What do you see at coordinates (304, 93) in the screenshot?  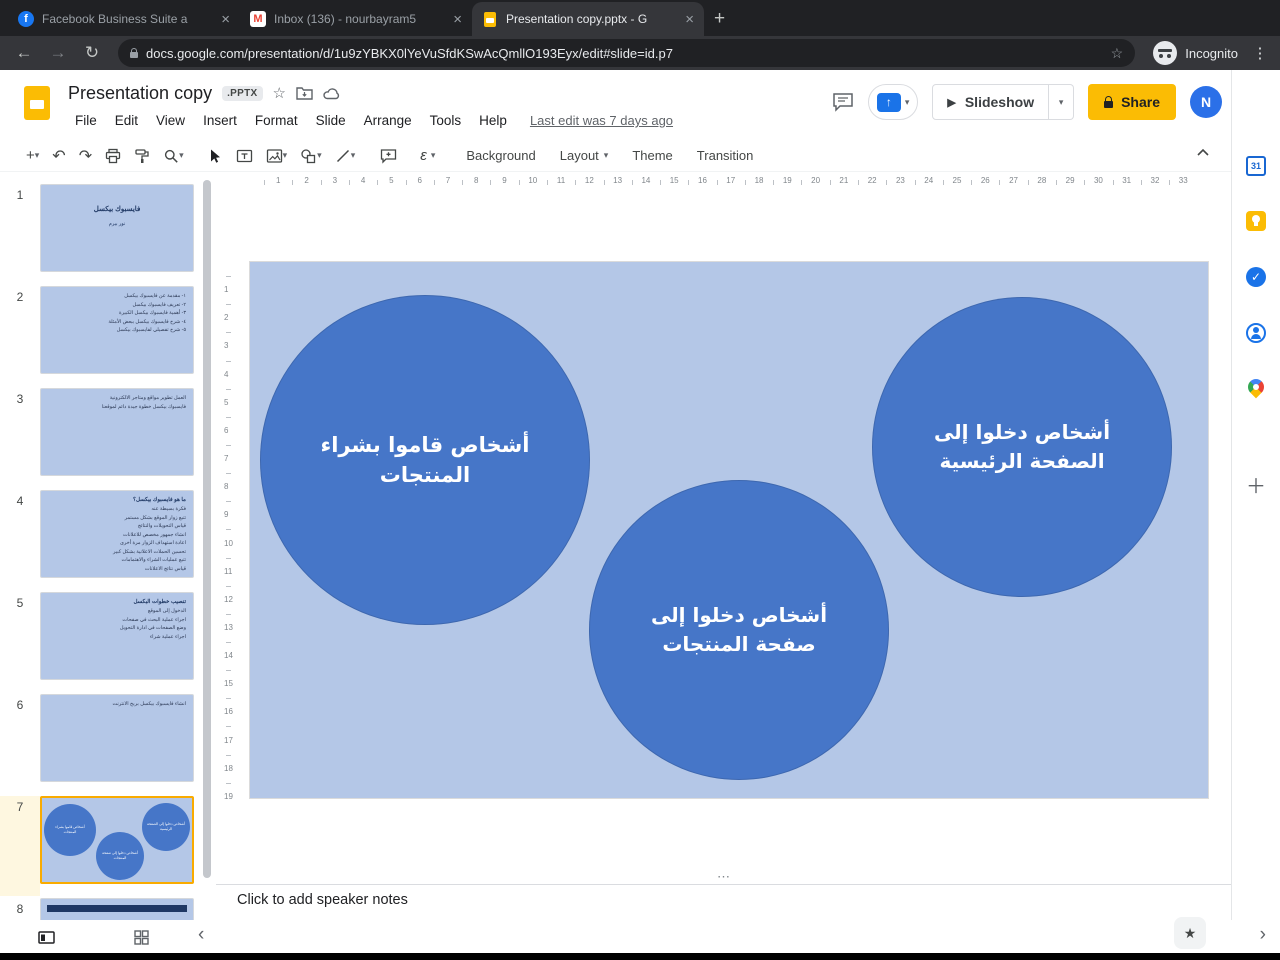 I see `move-folder-icon` at bounding box center [304, 93].